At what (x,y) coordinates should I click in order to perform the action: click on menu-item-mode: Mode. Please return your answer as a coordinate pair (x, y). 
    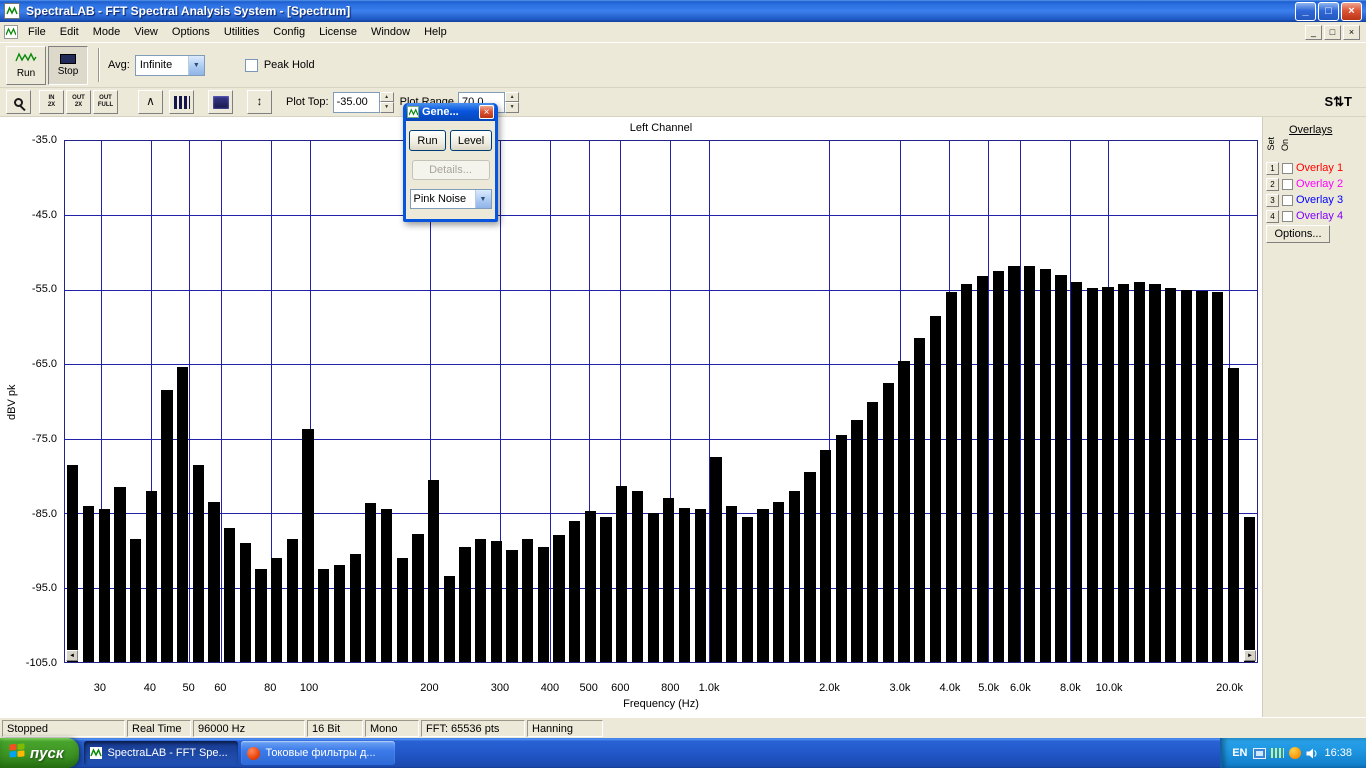
    Looking at the image, I should click on (107, 32).